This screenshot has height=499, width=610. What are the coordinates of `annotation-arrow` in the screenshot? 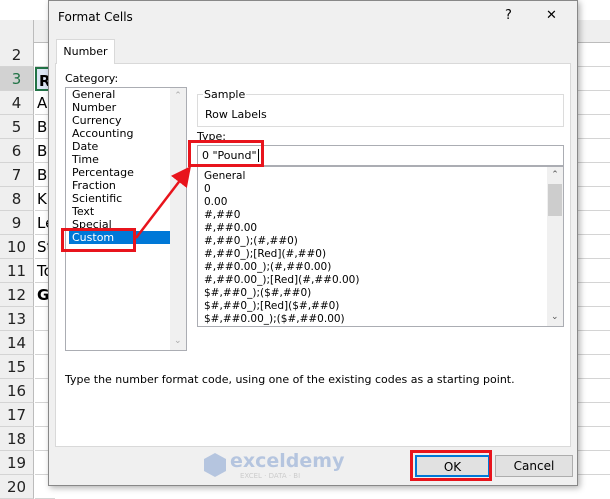 It's located at (163, 202).